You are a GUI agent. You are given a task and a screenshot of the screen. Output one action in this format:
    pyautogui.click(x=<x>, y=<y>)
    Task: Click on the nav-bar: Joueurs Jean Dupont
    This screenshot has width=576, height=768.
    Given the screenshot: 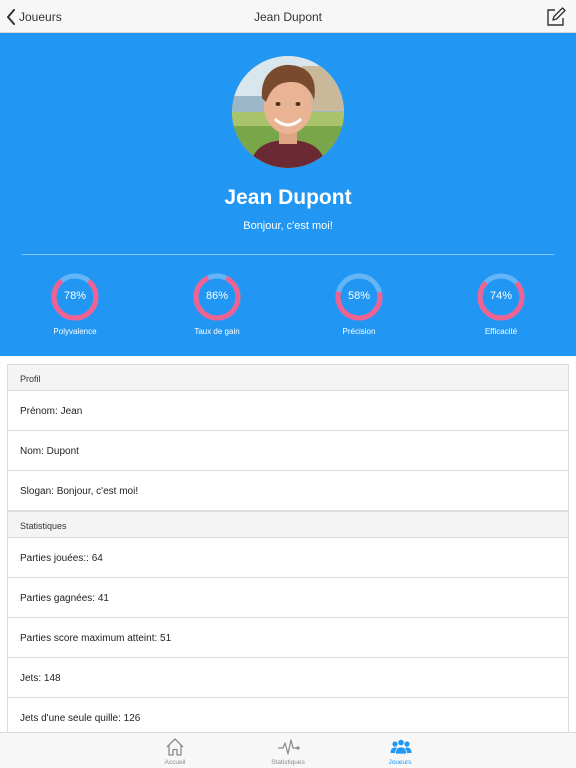 What is the action you would take?
    pyautogui.click(x=288, y=16)
    